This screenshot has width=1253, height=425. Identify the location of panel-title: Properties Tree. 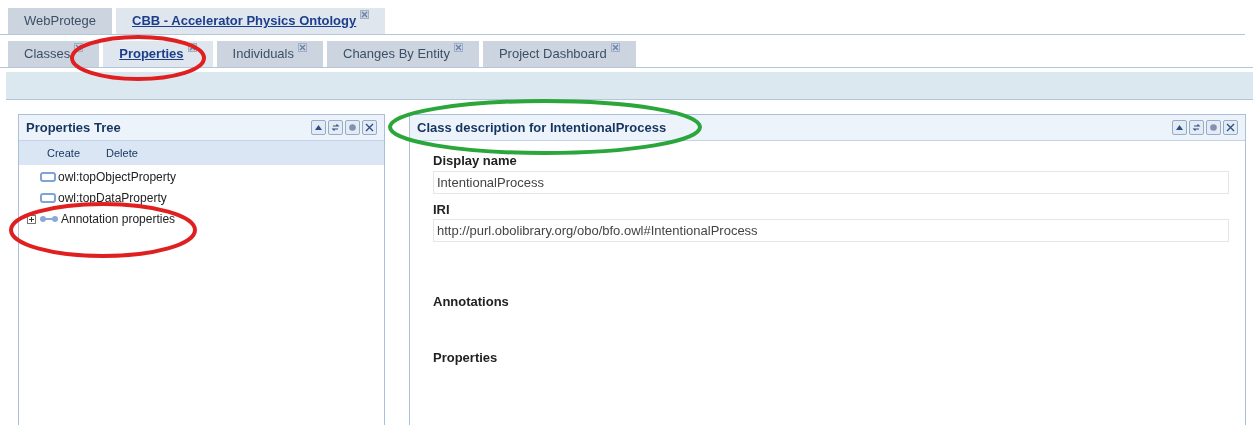
(73, 127).